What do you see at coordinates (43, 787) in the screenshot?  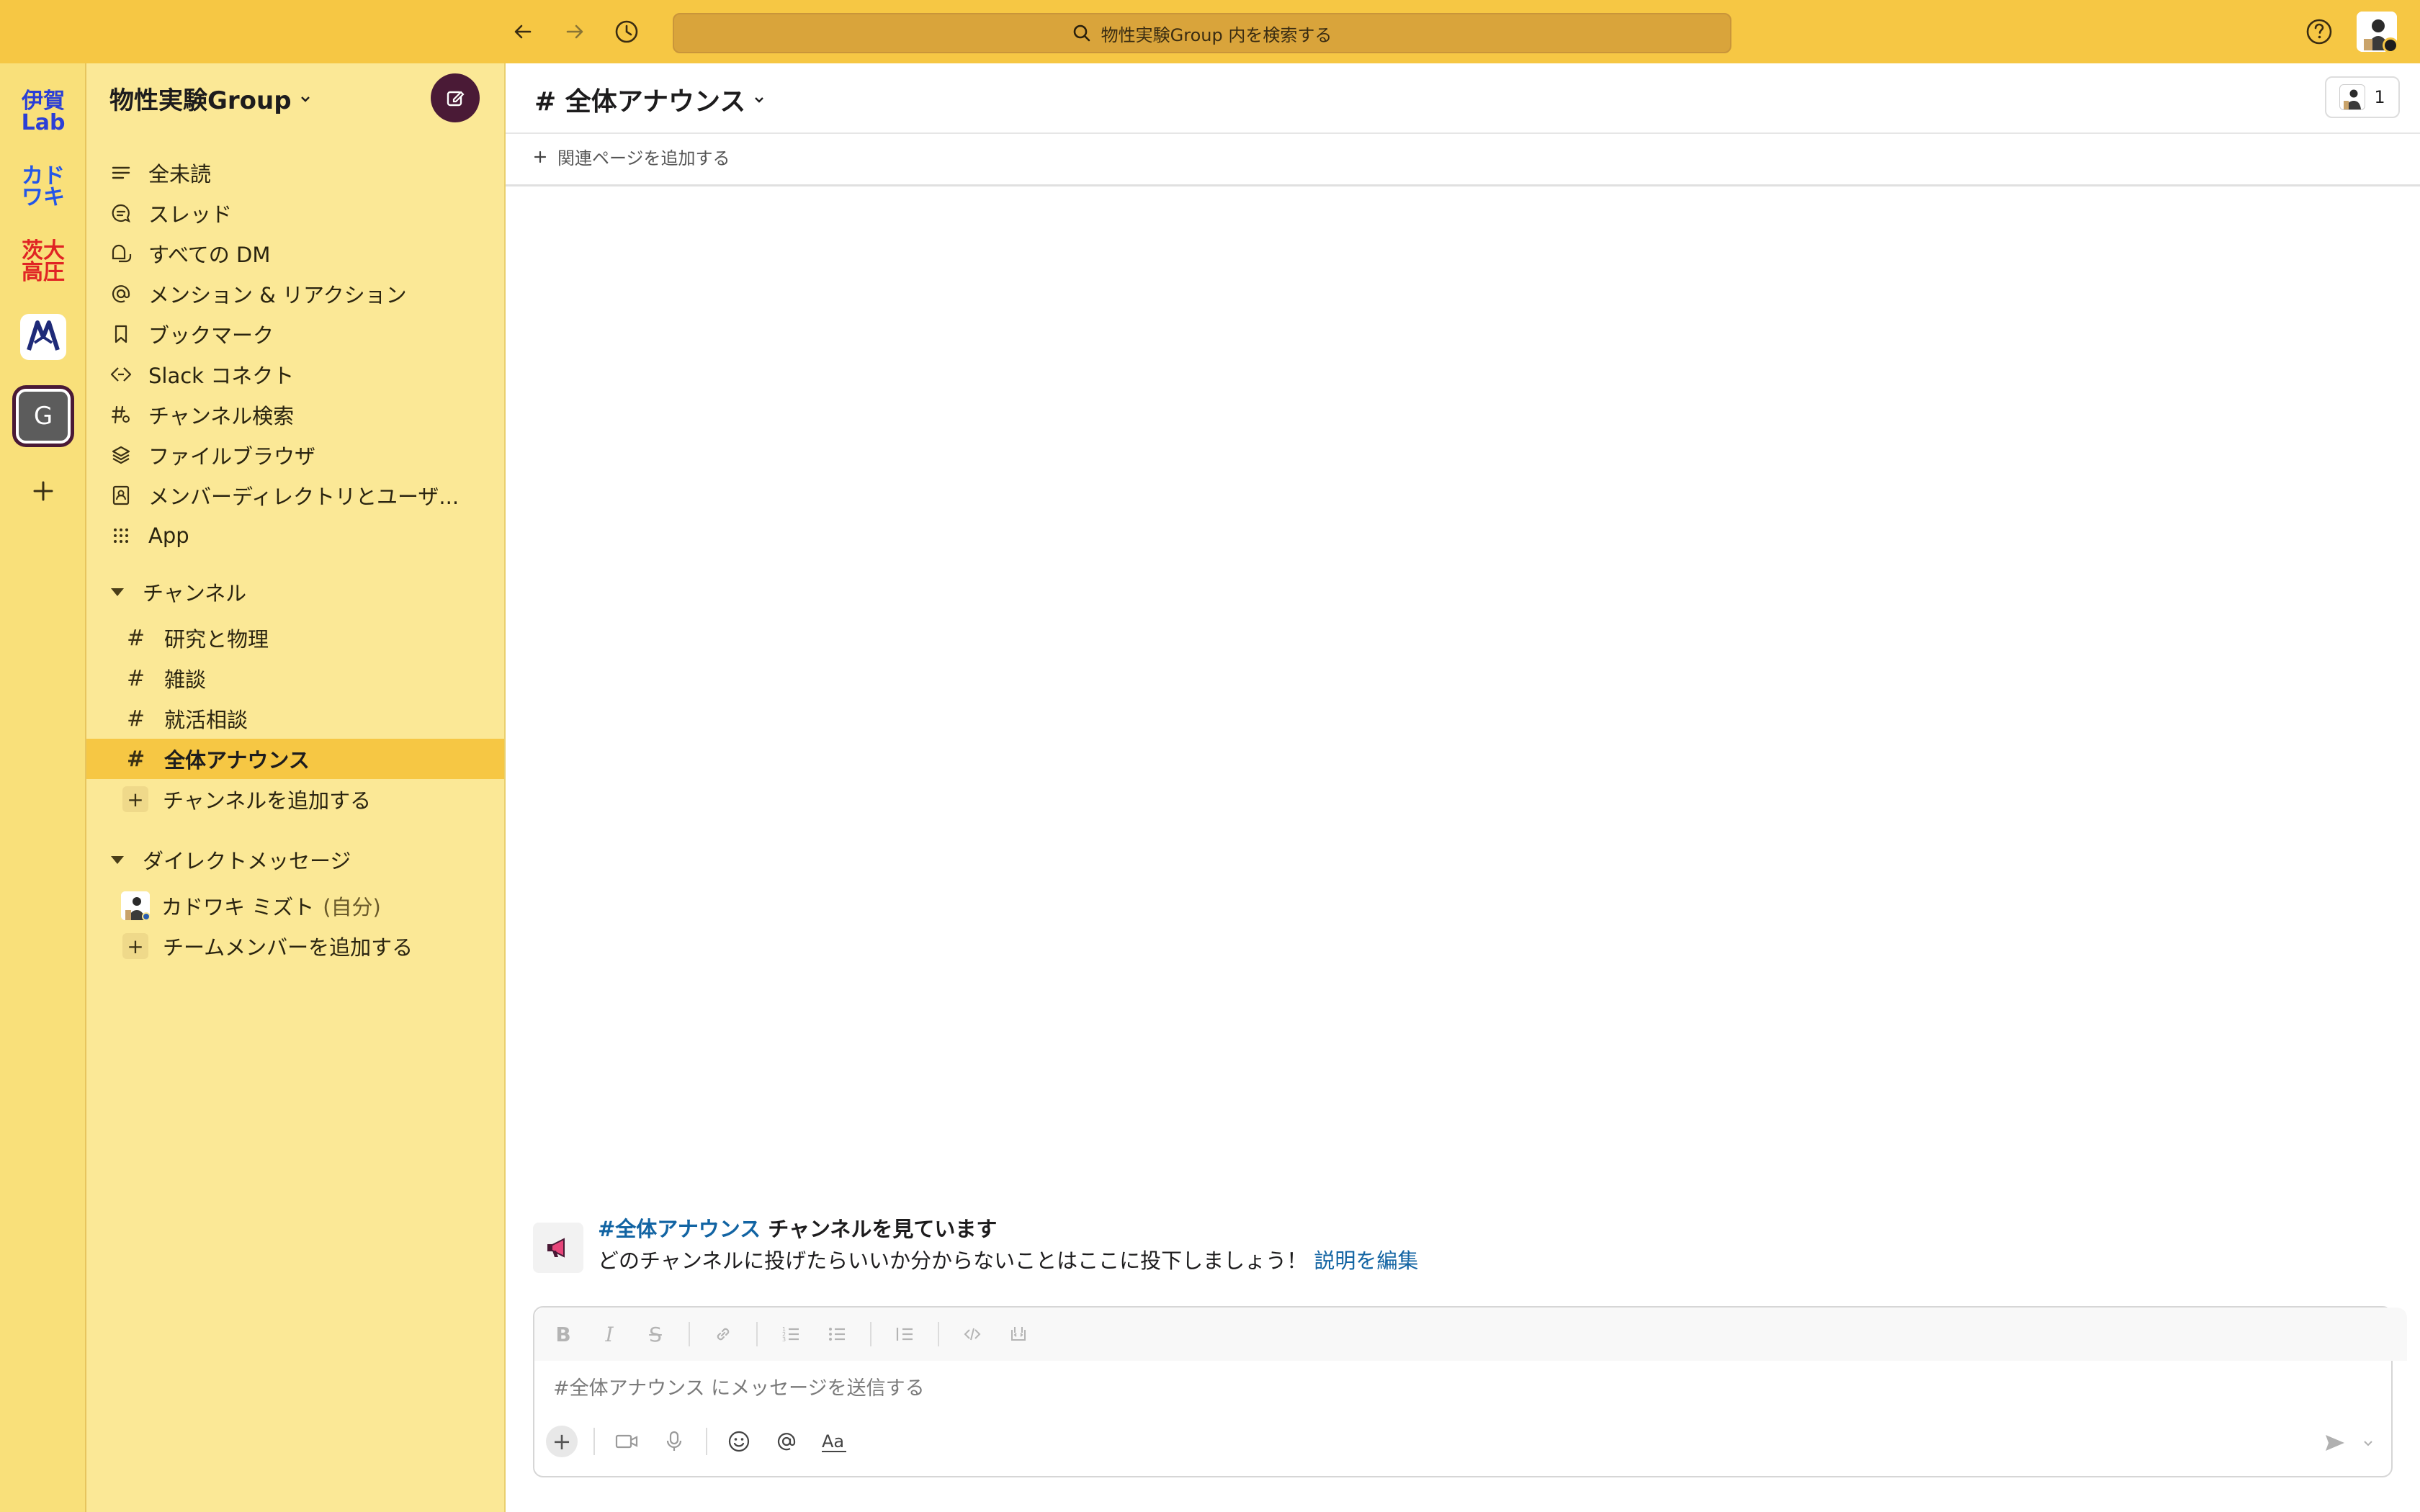 I see `workspace-rail: 伊賀 Lab カド ワキ 茨大 高圧 G` at bounding box center [43, 787].